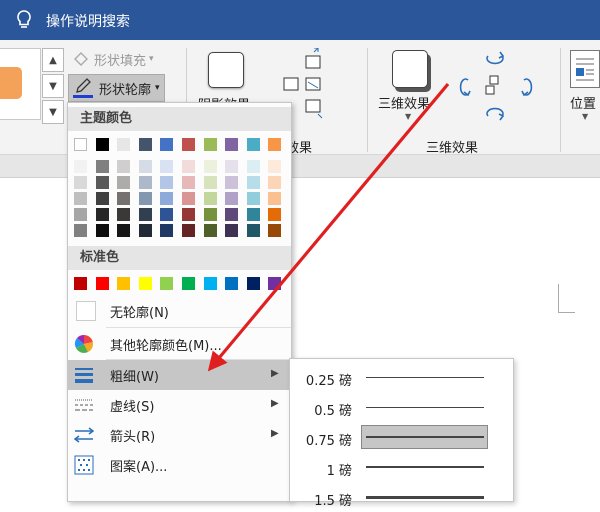  What do you see at coordinates (84, 88) in the screenshot?
I see `pen-outline-icon` at bounding box center [84, 88].